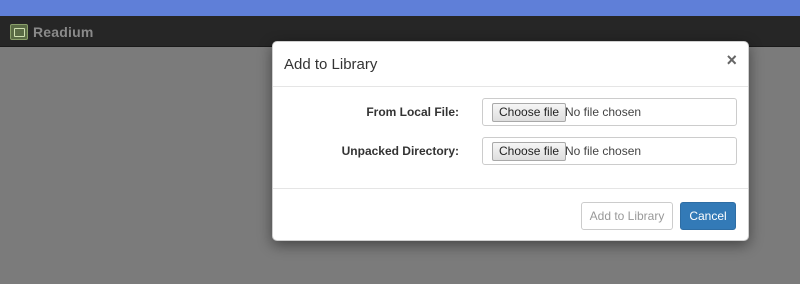  I want to click on app-logo: Readium, so click(52, 32).